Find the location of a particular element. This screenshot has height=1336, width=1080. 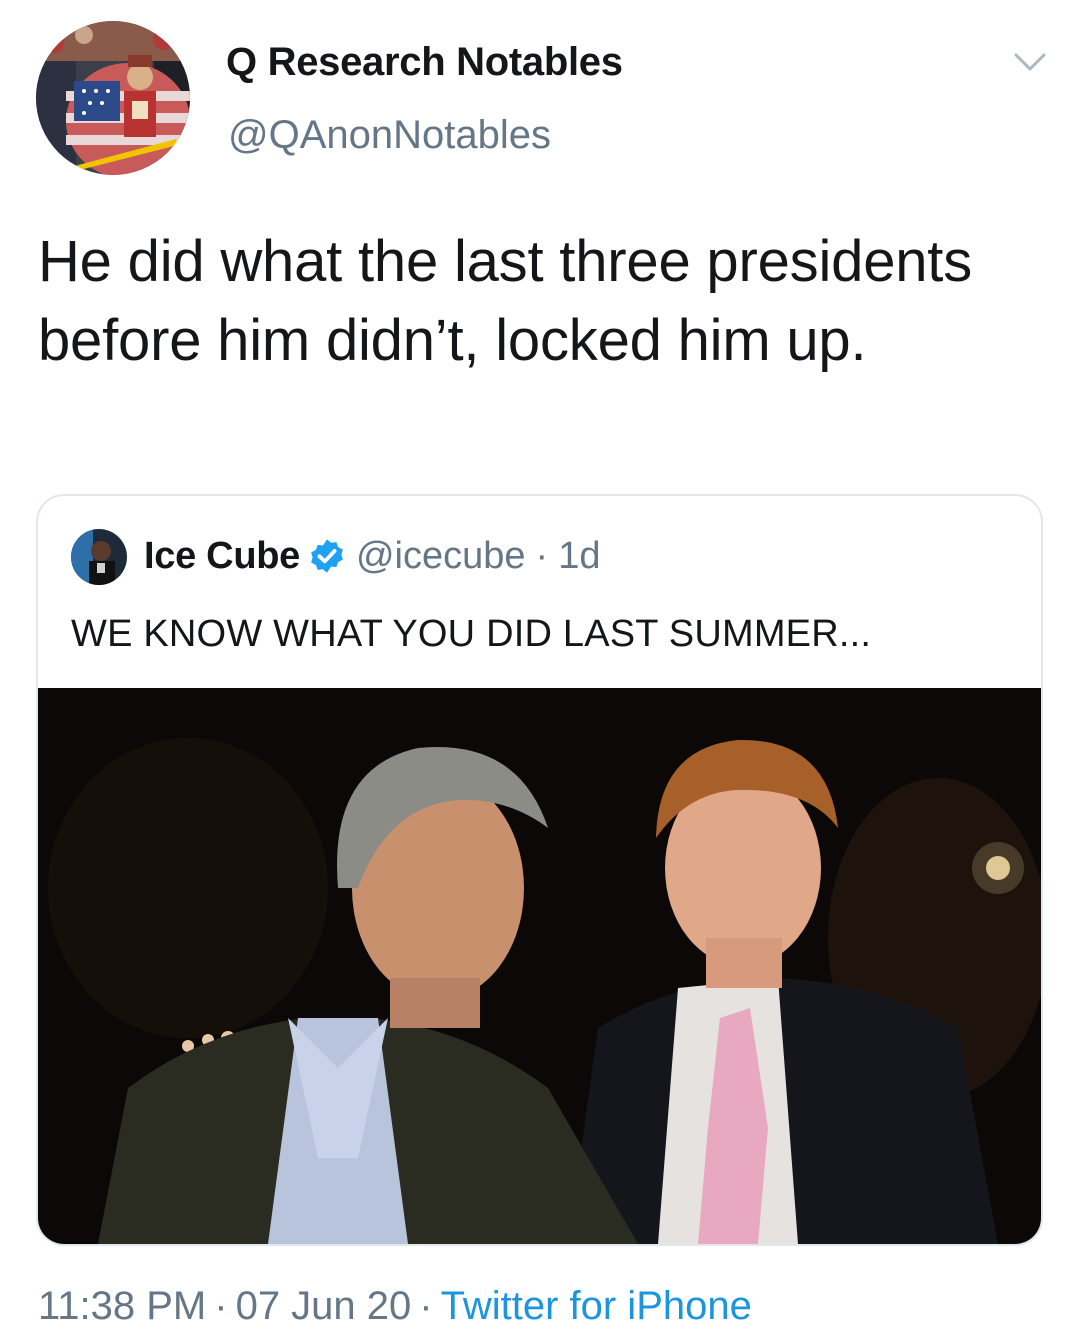

tweet-source-link: Twitter for iPhone is located at coordinates (596, 1306).